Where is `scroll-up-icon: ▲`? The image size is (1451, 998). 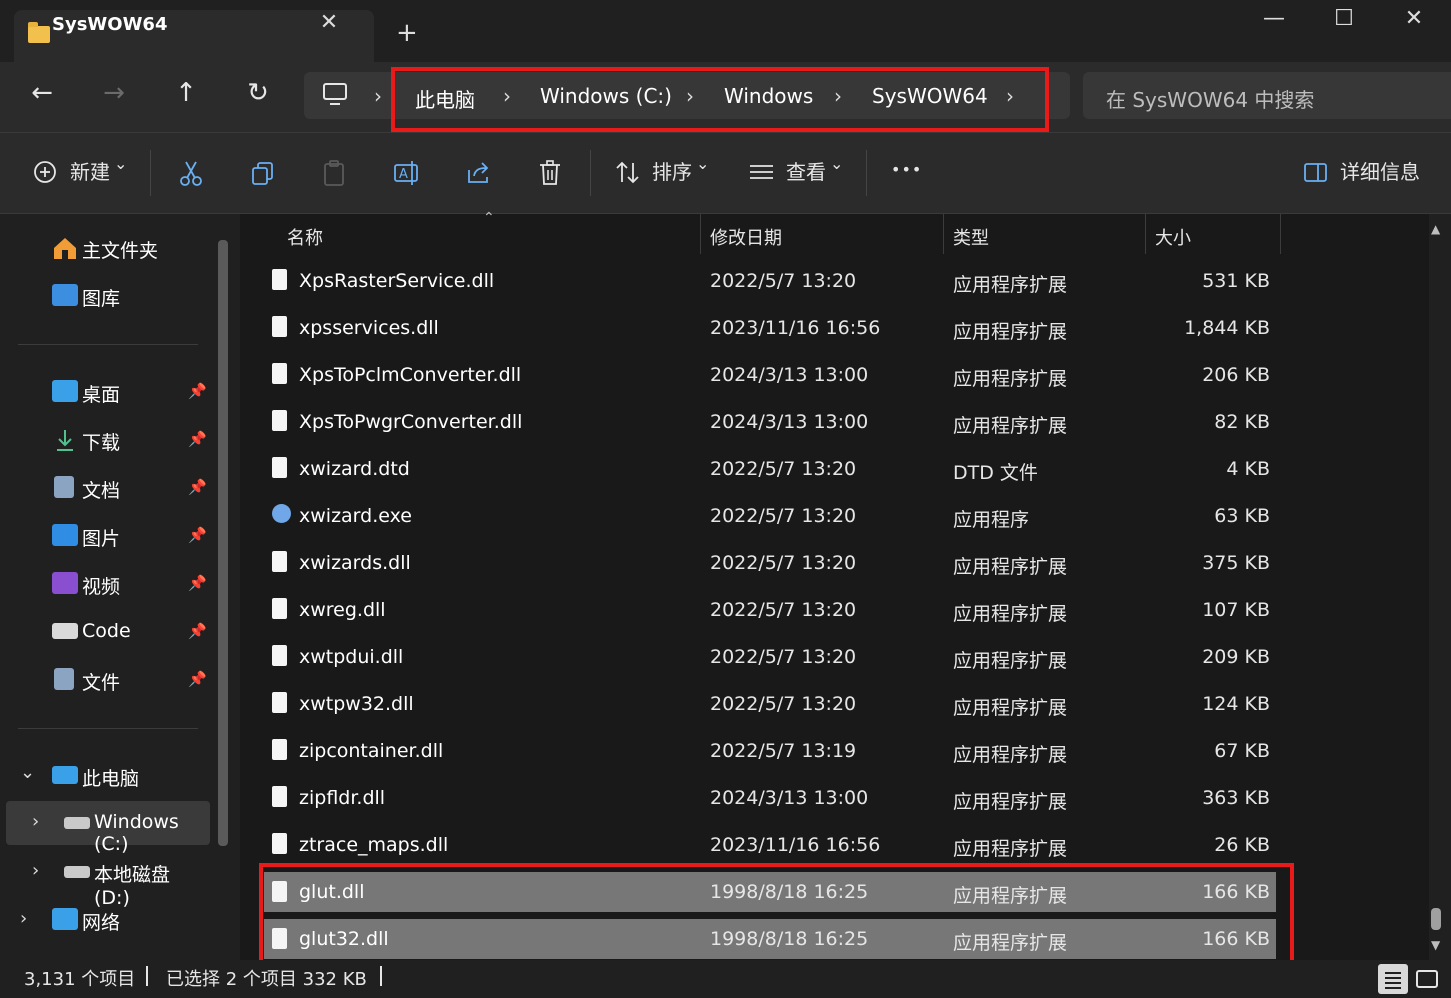 scroll-up-icon: ▲ is located at coordinates (1435, 229).